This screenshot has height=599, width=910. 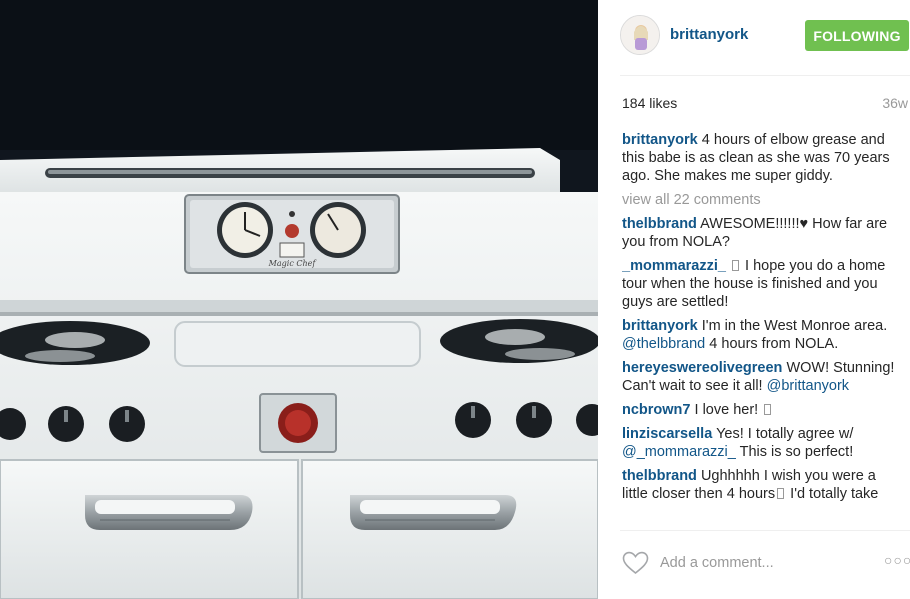 I want to click on likes-count: 184 likes, so click(x=649, y=103).